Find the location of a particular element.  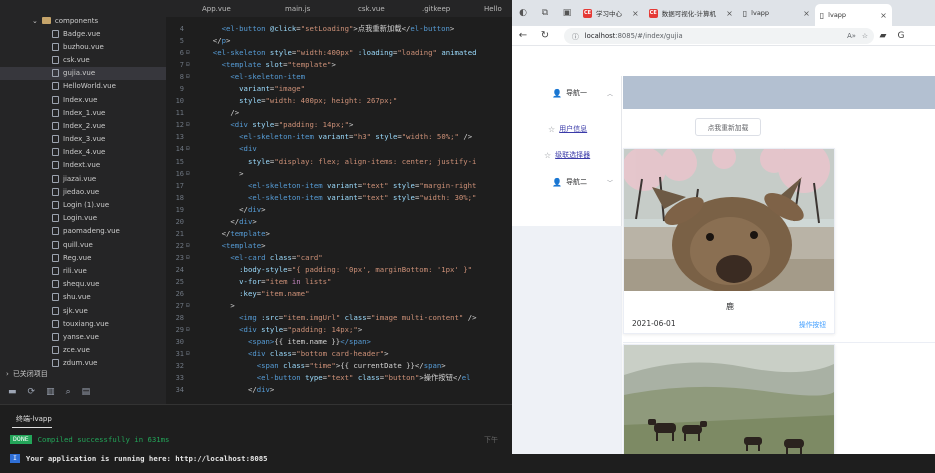

file-item: zce.vue is located at coordinates (83, 350).